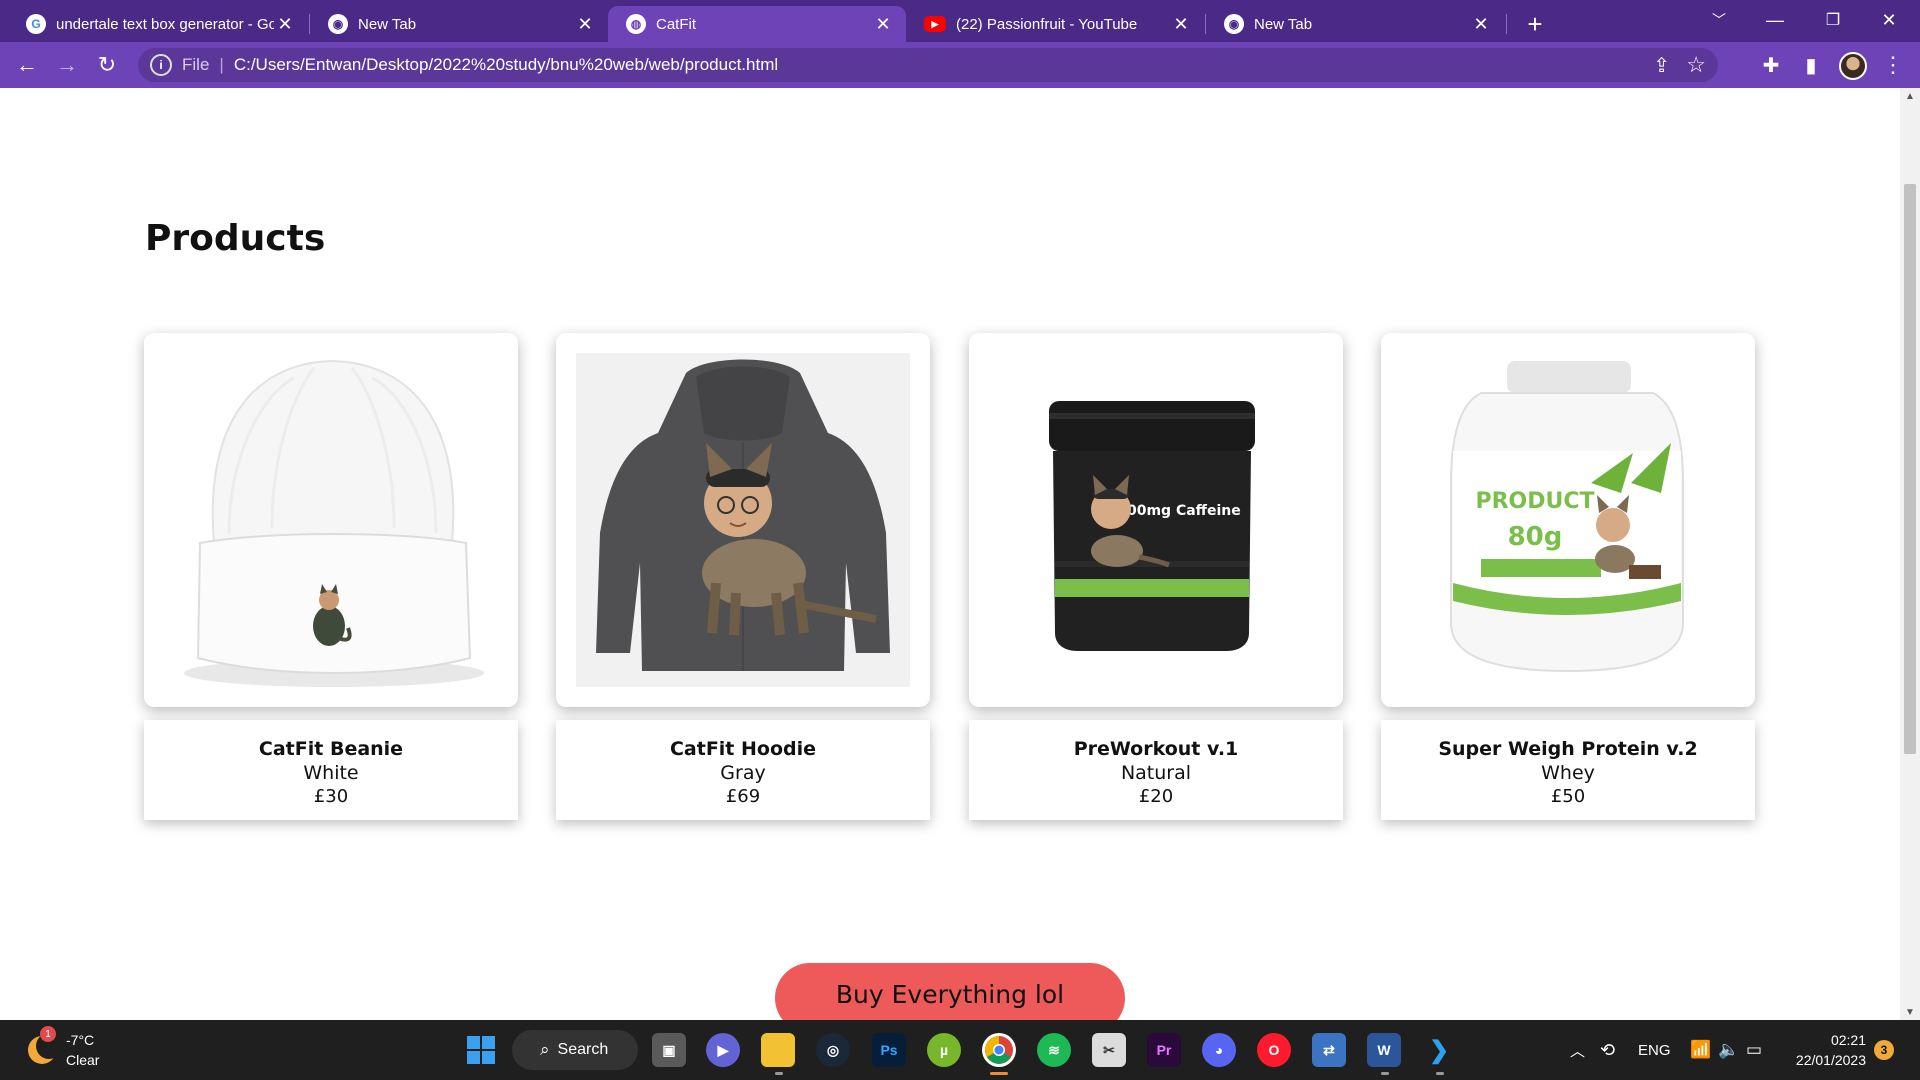 Image resolution: width=1920 pixels, height=1080 pixels. Describe the element at coordinates (1775, 20) in the screenshot. I see `minimize-button: —` at that location.